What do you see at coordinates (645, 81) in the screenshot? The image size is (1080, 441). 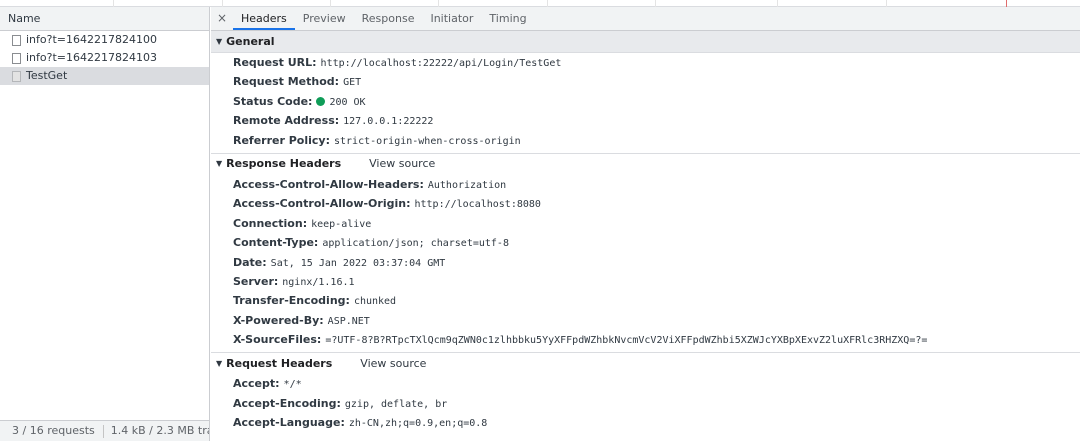 I see `header-row: Request Method: GET` at bounding box center [645, 81].